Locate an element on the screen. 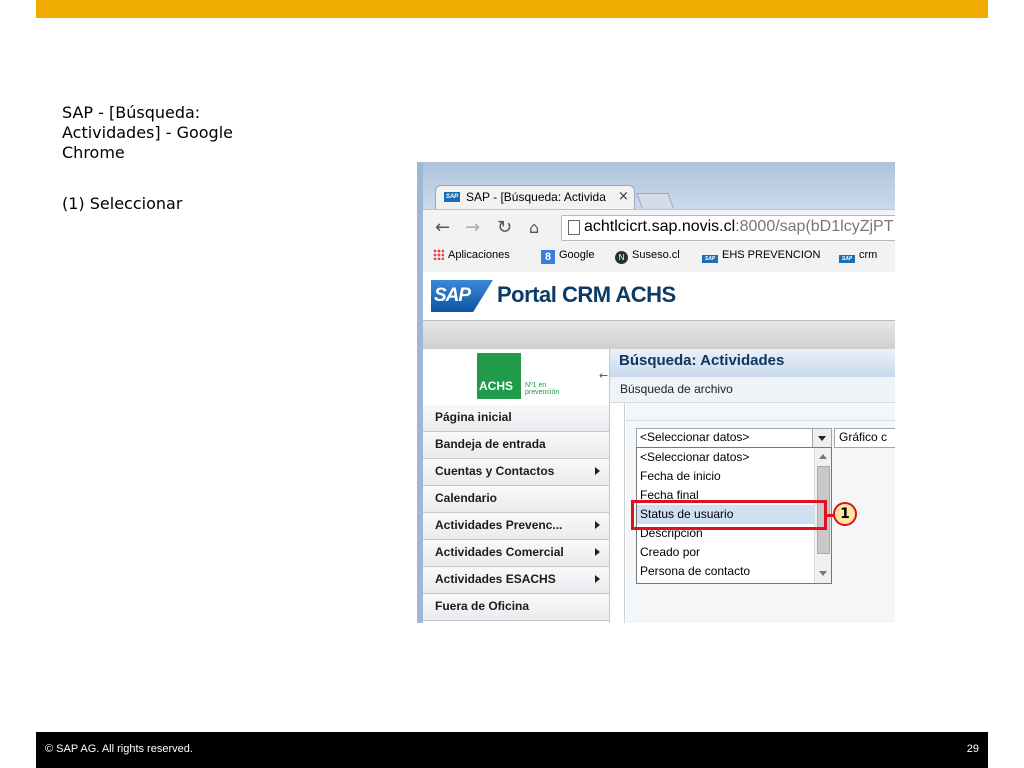 Image resolution: width=1024 pixels, height=768 pixels. content-subheader: Búsqueda de archivo is located at coordinates (752, 390).